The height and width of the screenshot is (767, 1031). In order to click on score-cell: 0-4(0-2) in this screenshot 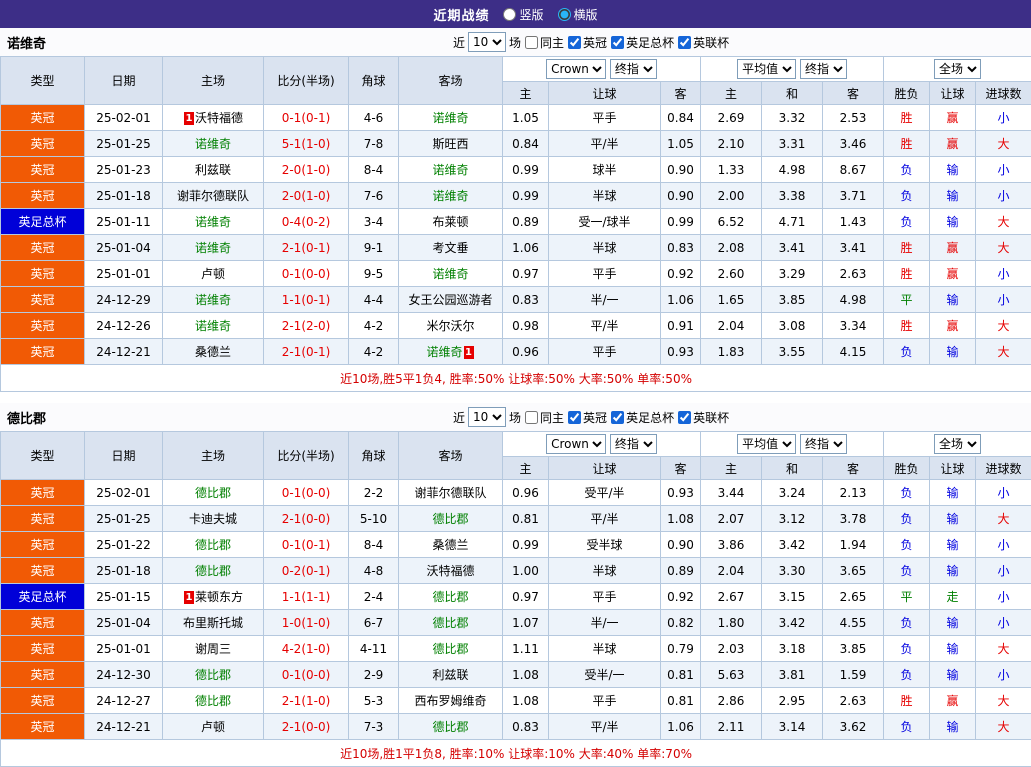, I will do `click(306, 222)`.